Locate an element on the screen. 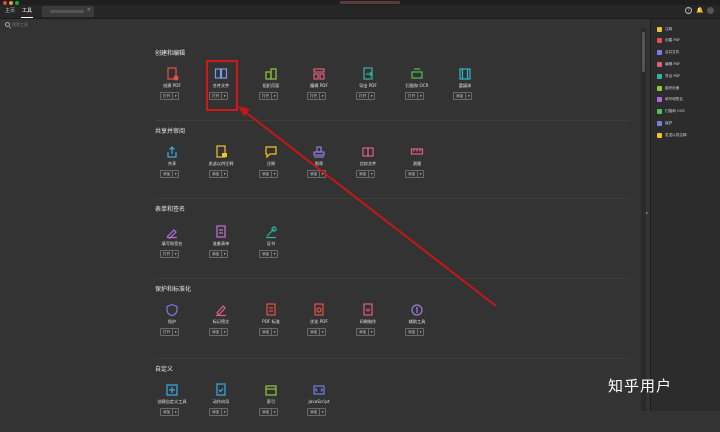  right-panel-item: 合并文件 is located at coordinates (668, 53).